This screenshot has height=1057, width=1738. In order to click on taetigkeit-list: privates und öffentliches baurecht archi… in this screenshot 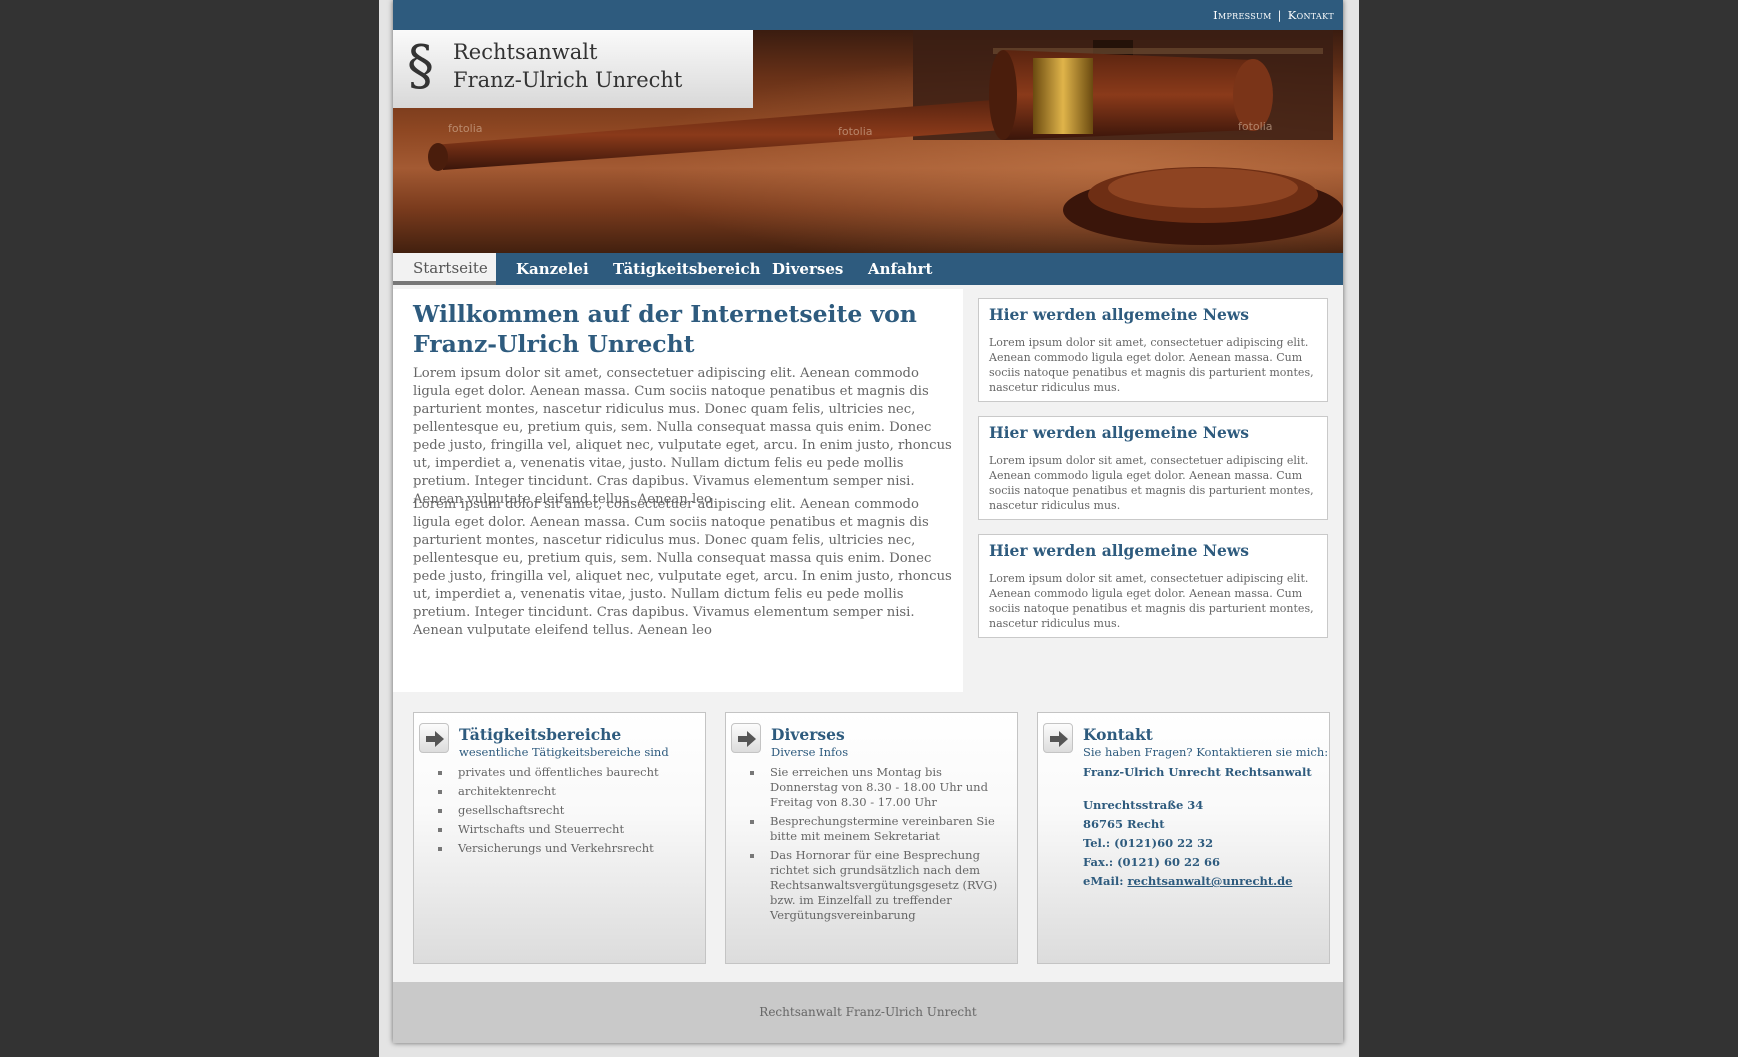, I will do `click(566, 812)`.